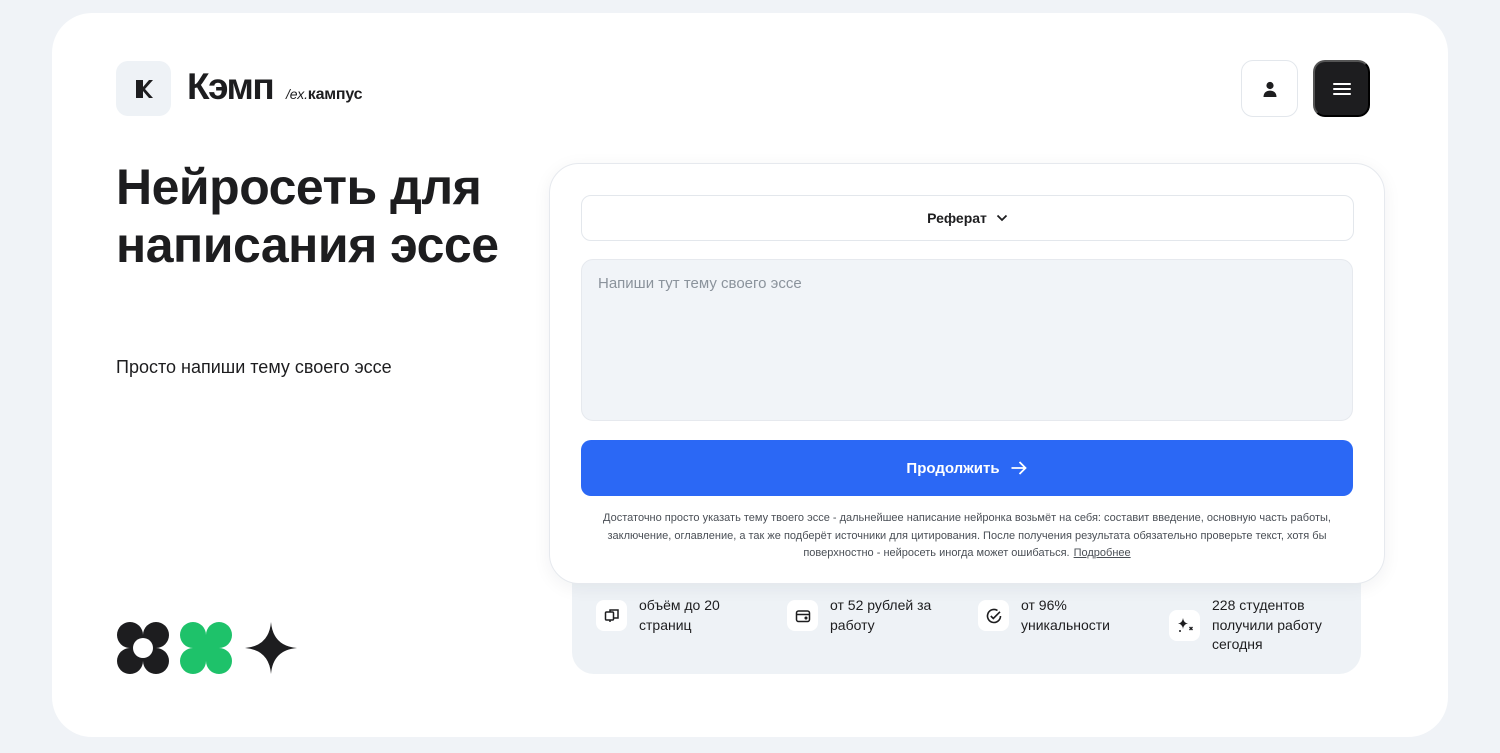  I want to click on stat-text: объём до 20 страниц, so click(679, 615).